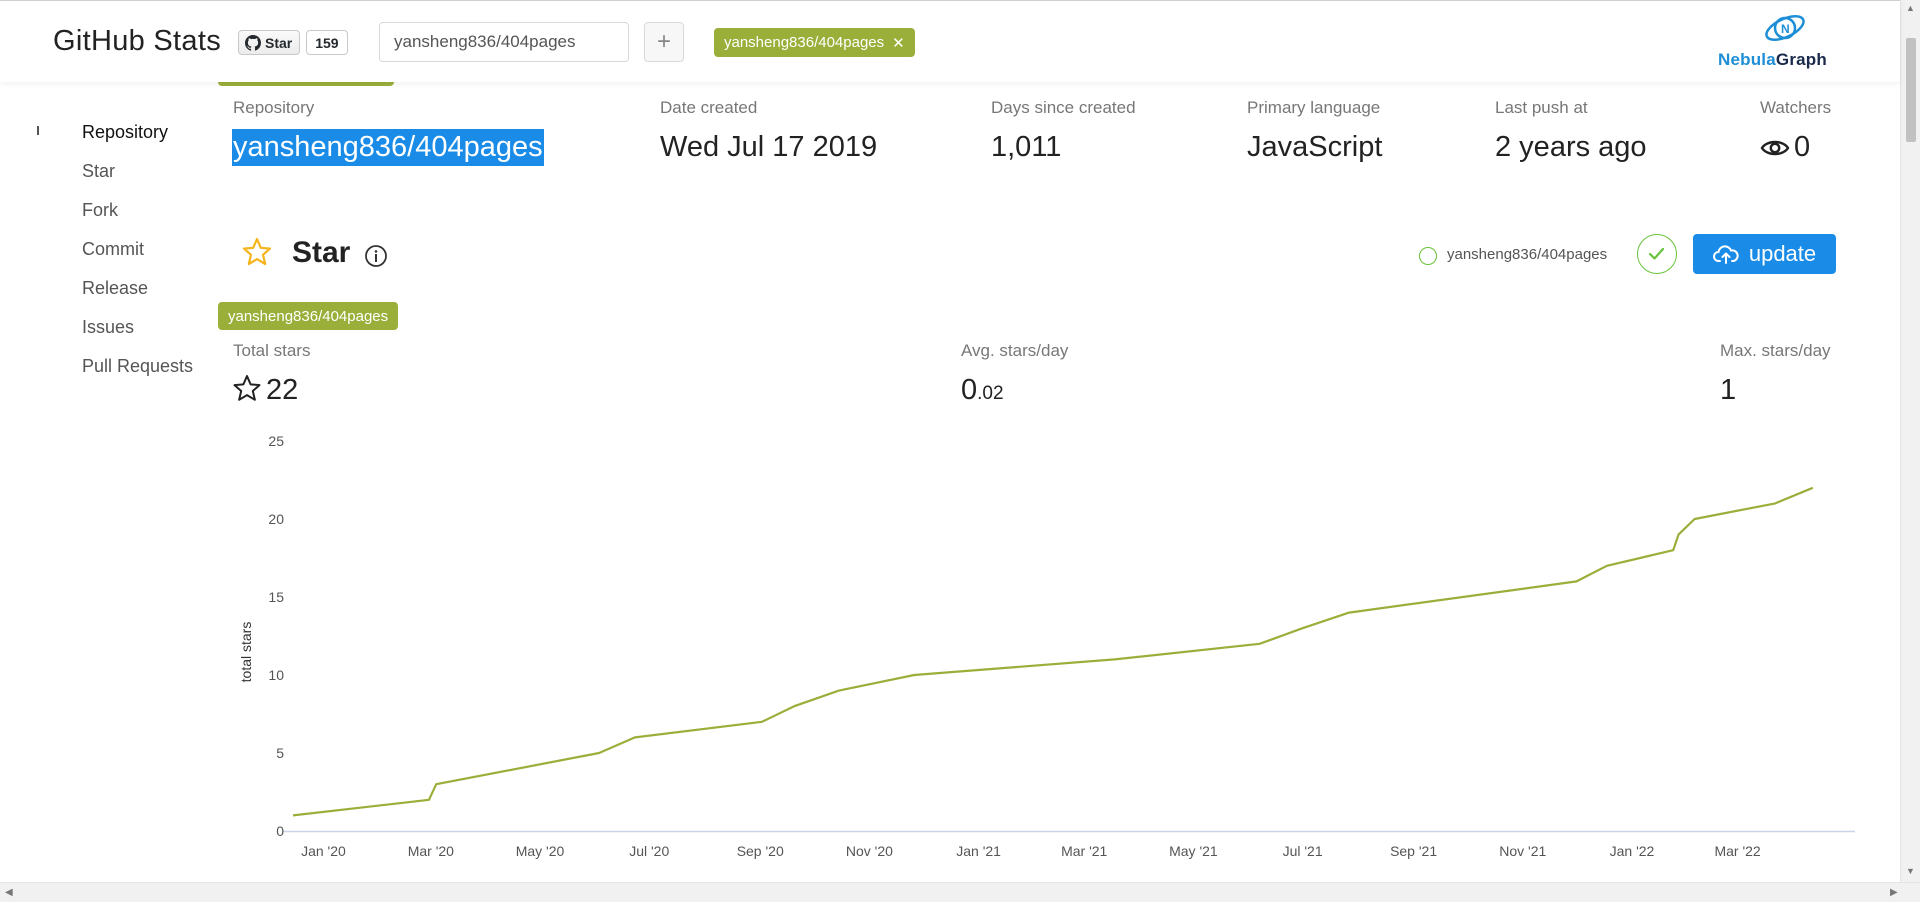 The width and height of the screenshot is (1920, 902). What do you see at coordinates (137, 366) in the screenshot?
I see `sidebar-item-pull-requests: Pull Requests` at bounding box center [137, 366].